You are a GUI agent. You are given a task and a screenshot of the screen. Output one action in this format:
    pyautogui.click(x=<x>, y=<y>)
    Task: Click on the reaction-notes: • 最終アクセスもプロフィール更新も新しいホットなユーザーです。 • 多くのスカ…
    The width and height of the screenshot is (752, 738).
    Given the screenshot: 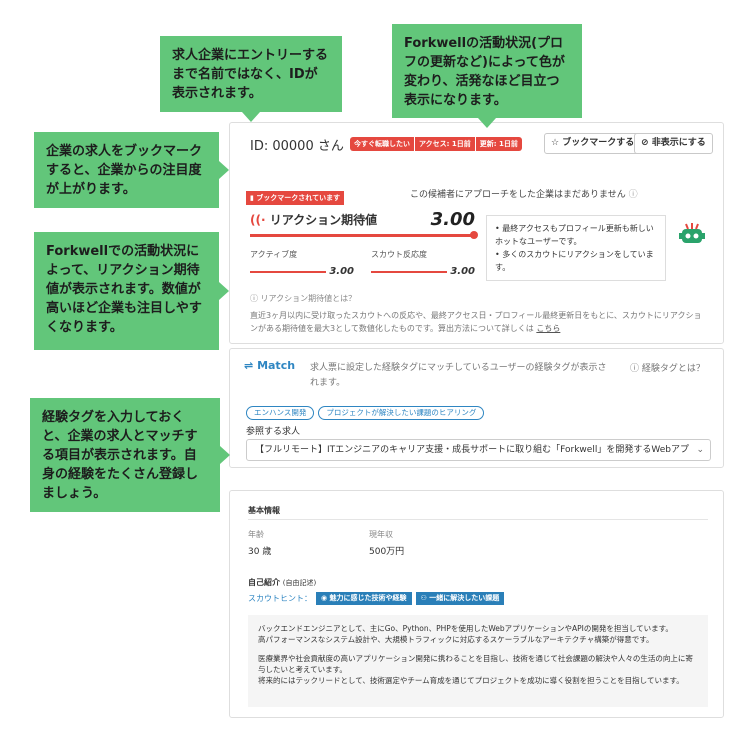 What is the action you would take?
    pyautogui.click(x=576, y=248)
    